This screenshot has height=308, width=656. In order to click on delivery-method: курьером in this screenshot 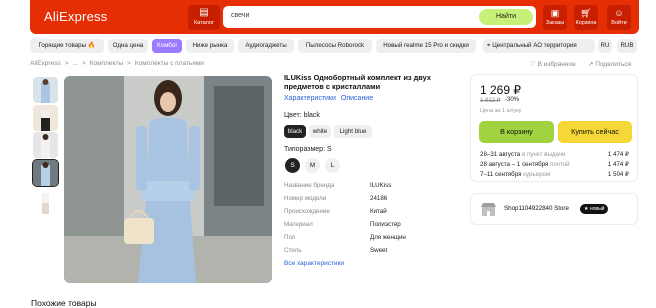, I will do `click(537, 174)`.